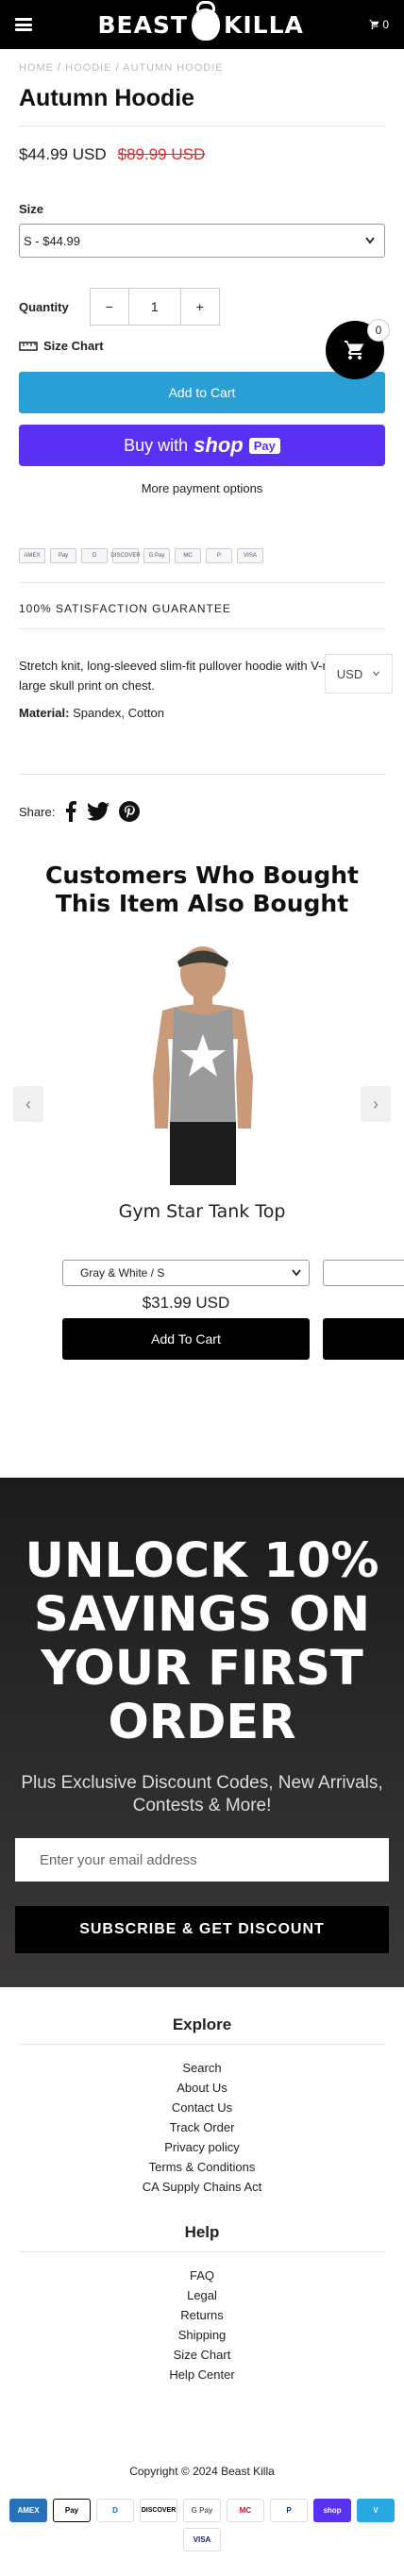 The width and height of the screenshot is (404, 2576). Describe the element at coordinates (173, 68) in the screenshot. I see `breadcrumb-current: AUTUMN HOODIE` at that location.